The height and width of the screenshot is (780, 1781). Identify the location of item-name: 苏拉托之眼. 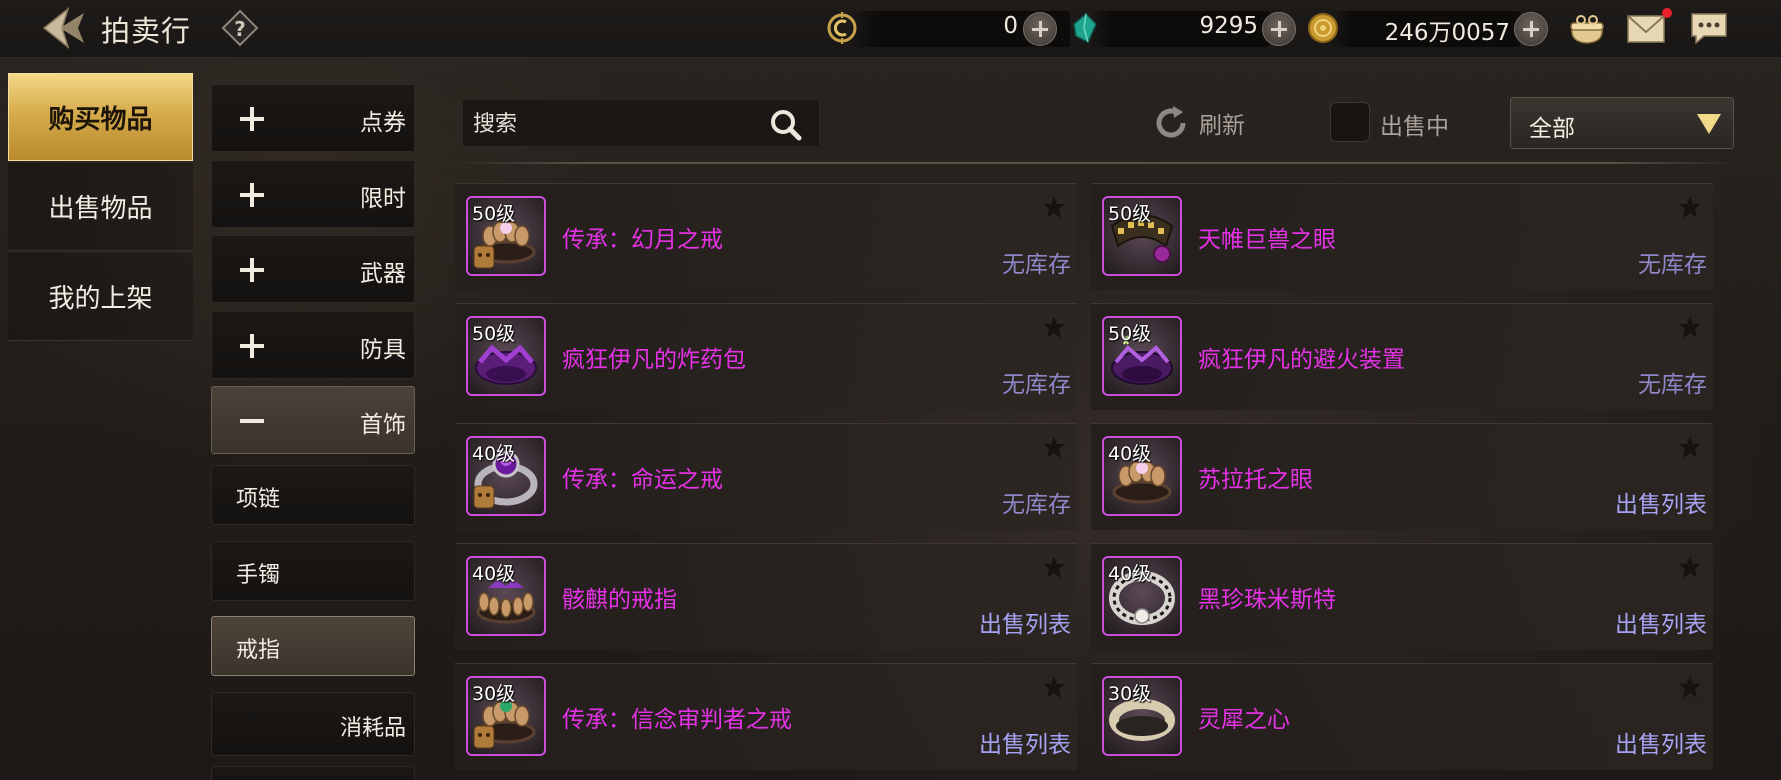
(1255, 480).